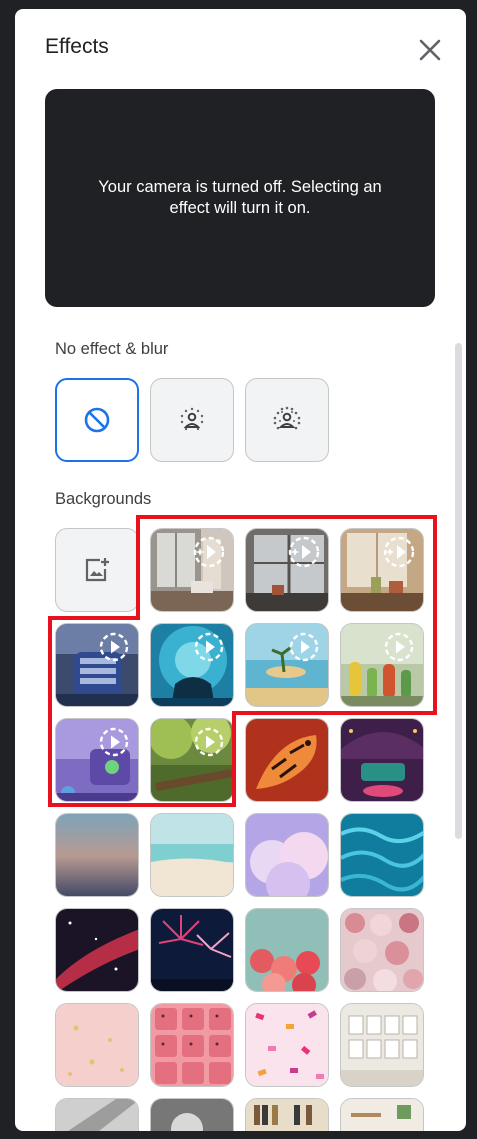  I want to click on background-pastel-clouds, so click(287, 855).